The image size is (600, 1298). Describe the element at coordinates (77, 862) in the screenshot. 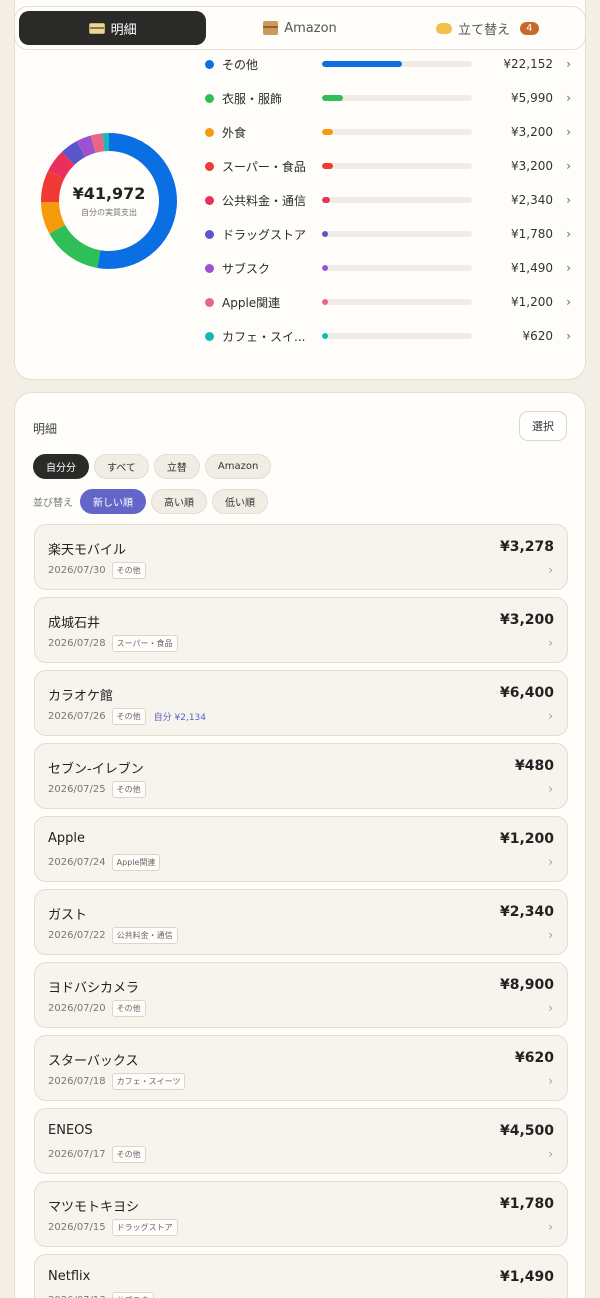

I see `transaction-date: 2026/07/24` at that location.